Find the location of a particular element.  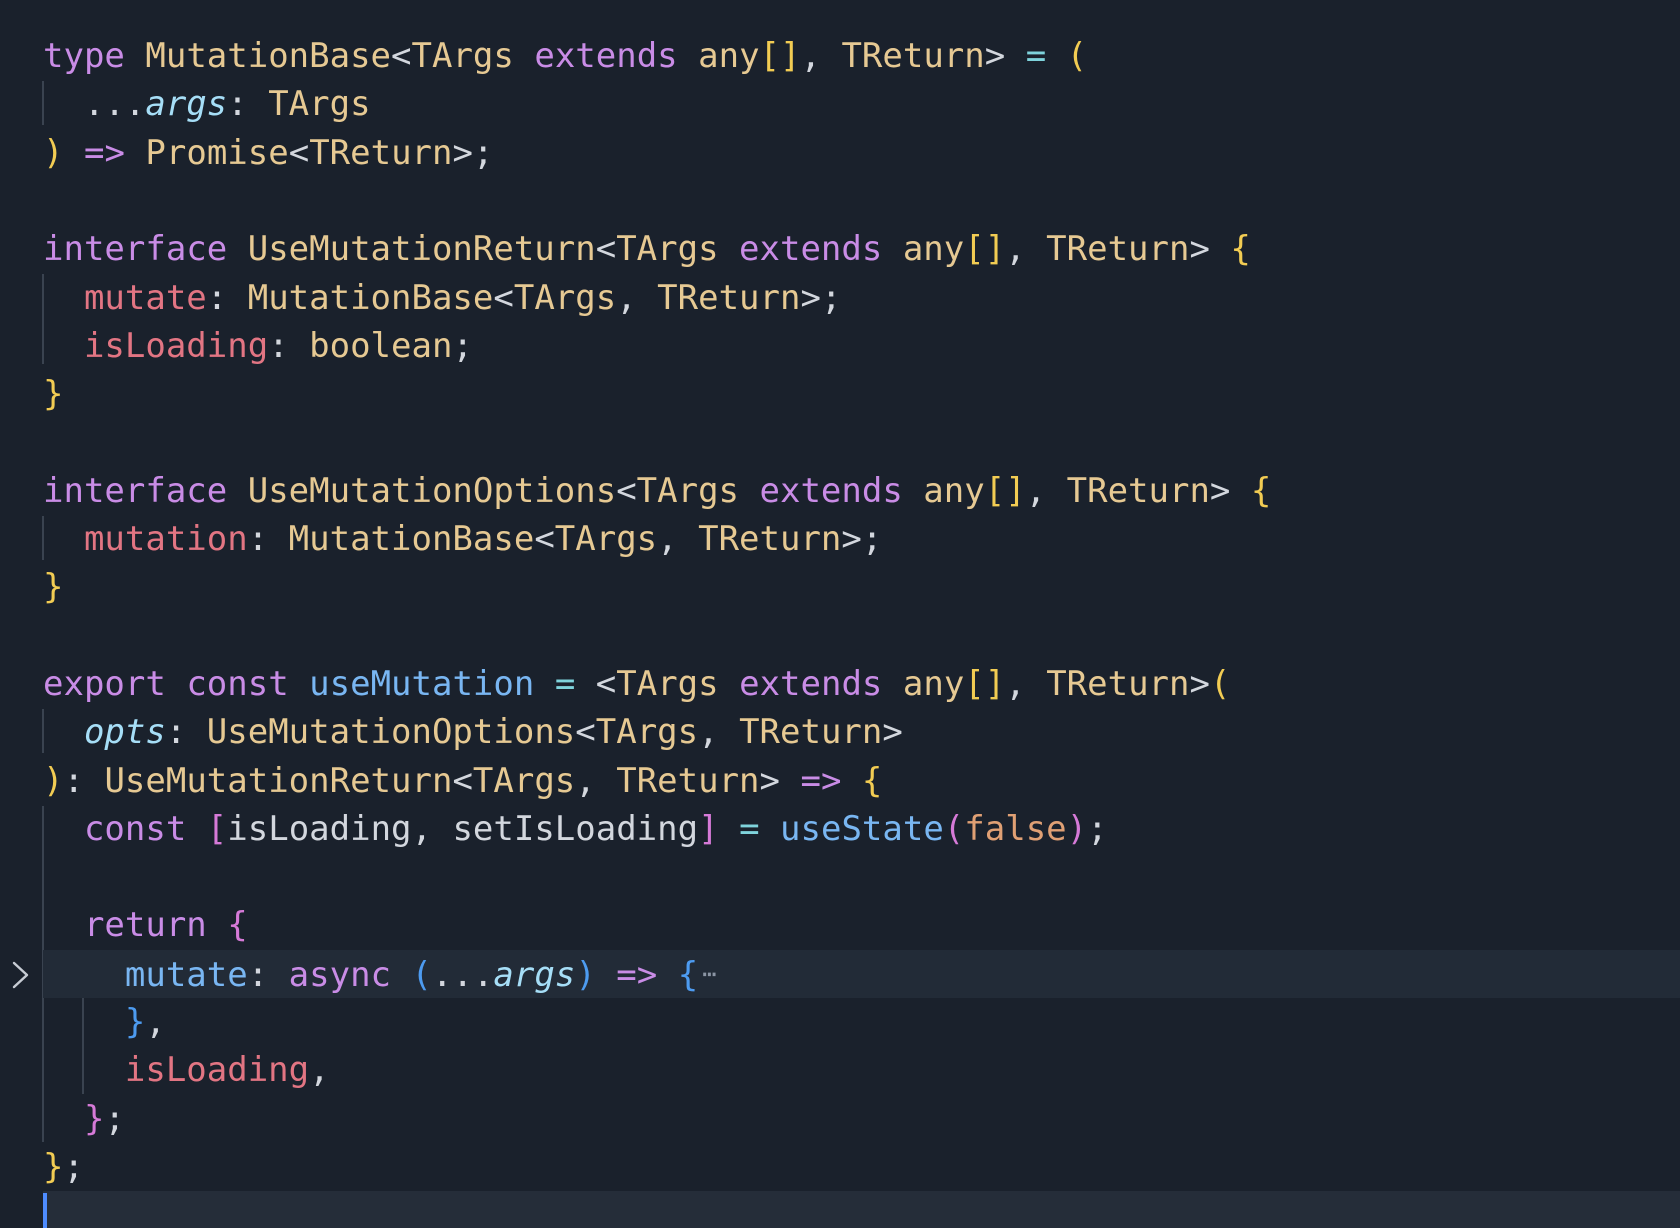

code-token: ] is located at coordinates (708, 828).